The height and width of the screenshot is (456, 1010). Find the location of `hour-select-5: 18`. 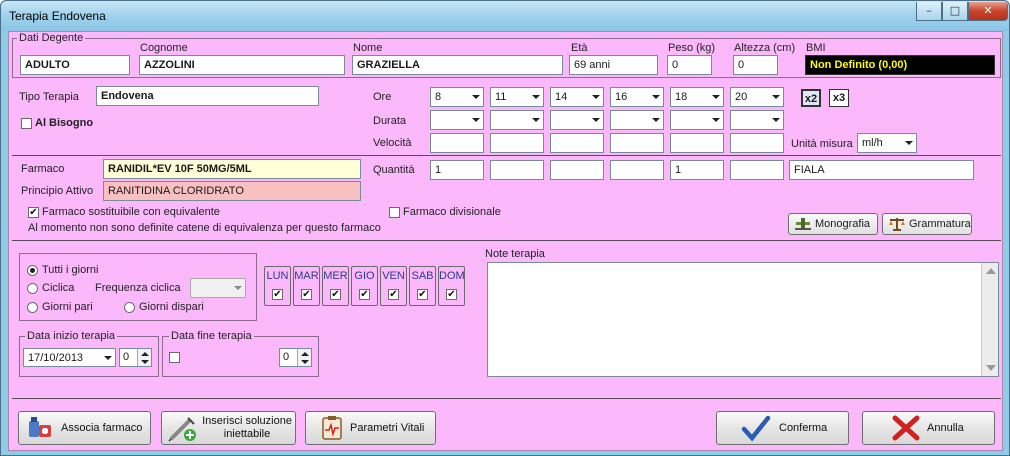

hour-select-5: 18 is located at coordinates (697, 97).